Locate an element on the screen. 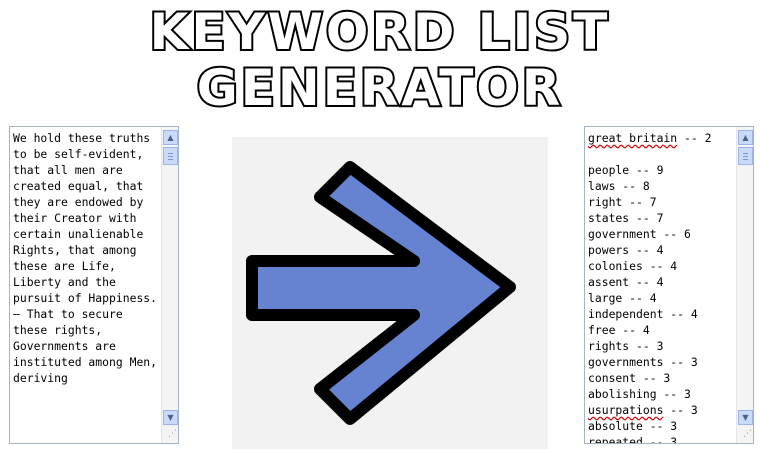 Image resolution: width=760 pixels, height=450 pixels. keyword-item: people -- 9 is located at coordinates (626, 170).